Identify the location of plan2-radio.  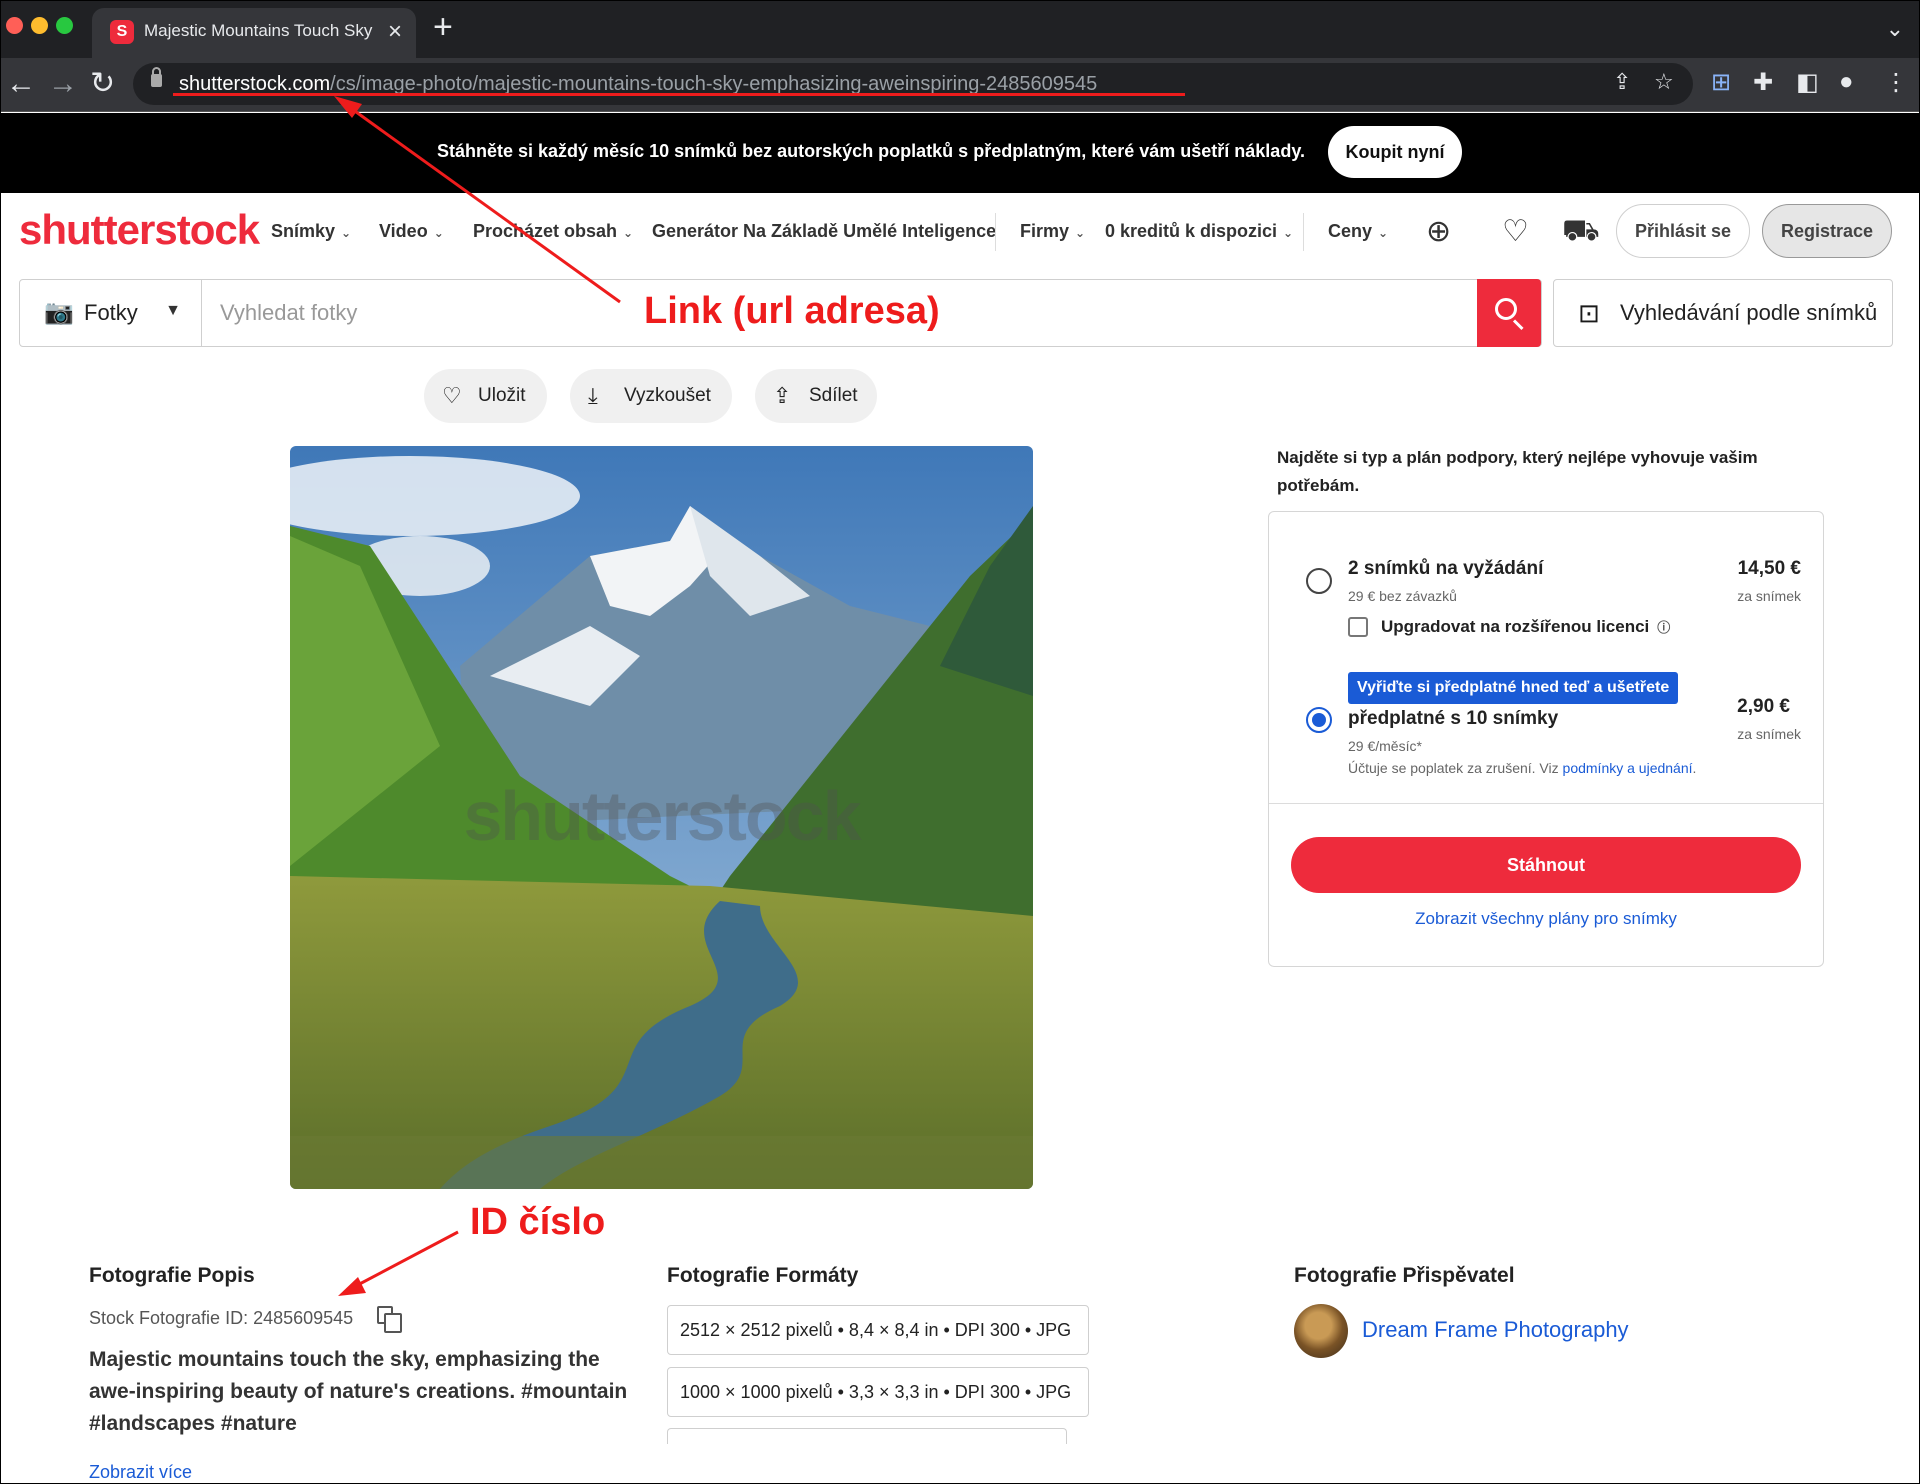
(1319, 720).